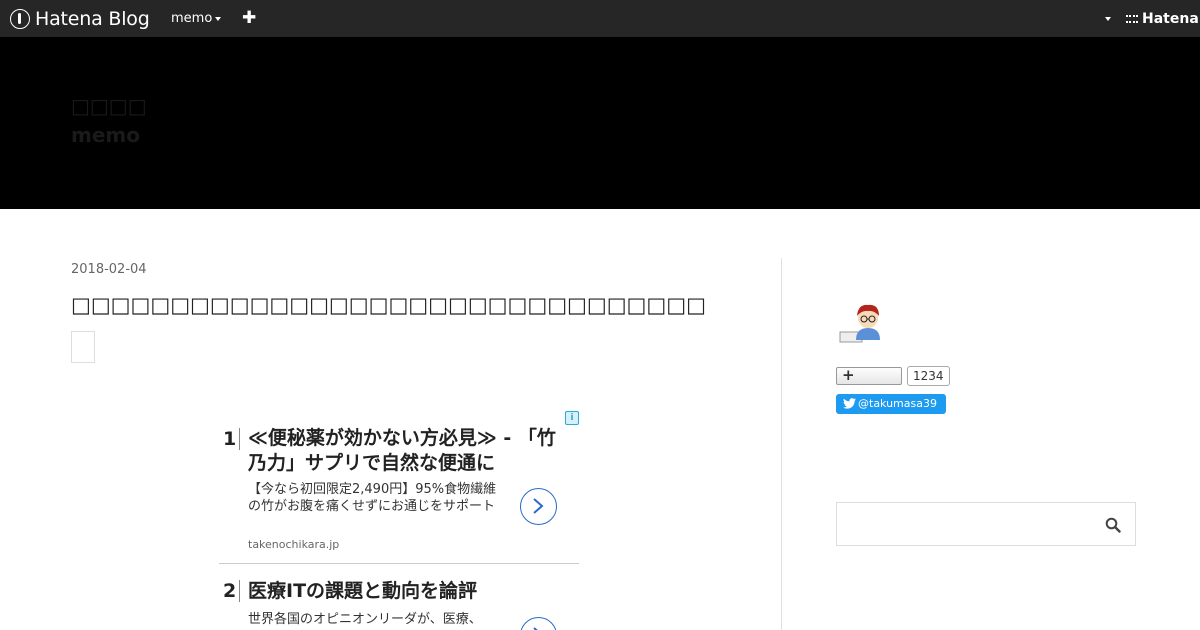 The image size is (1200, 630). I want to click on chevron-down-icon, so click(218, 19).